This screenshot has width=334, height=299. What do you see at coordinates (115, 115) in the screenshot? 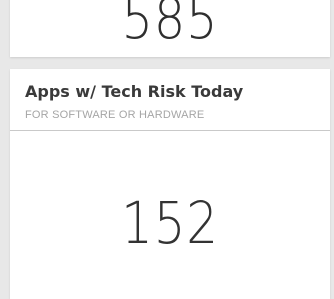
I see `card-subtitle: FOR SOFTWARE OR HARDWARE` at bounding box center [115, 115].